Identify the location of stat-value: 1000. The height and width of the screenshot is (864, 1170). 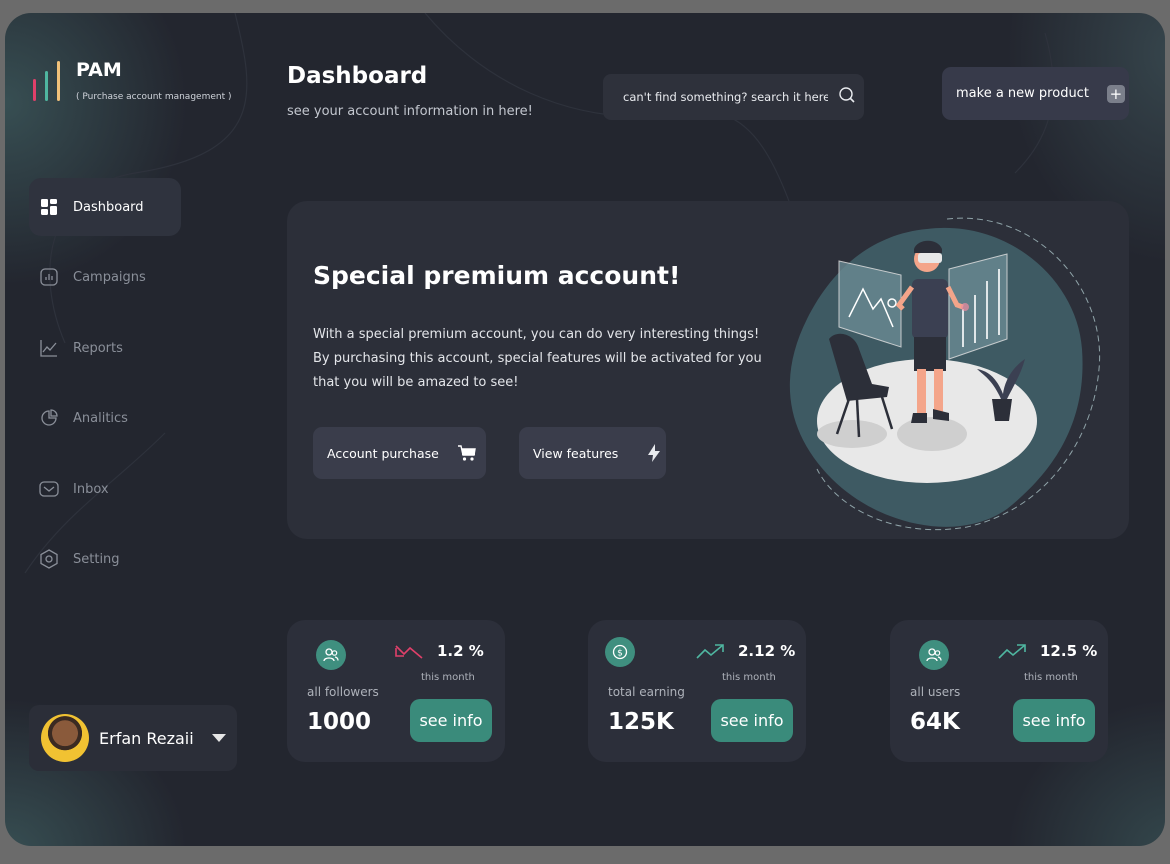
(339, 722).